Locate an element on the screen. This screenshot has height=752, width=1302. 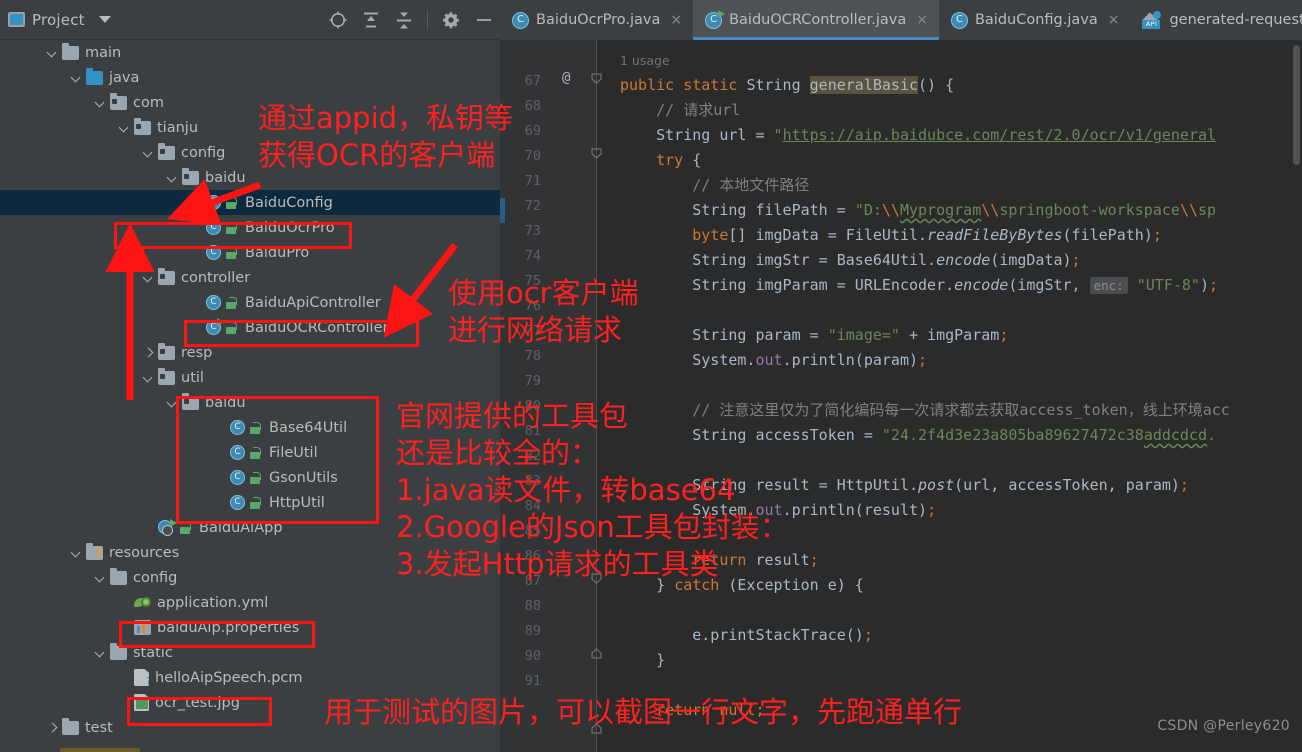
expand-all-icon is located at coordinates (371, 20).